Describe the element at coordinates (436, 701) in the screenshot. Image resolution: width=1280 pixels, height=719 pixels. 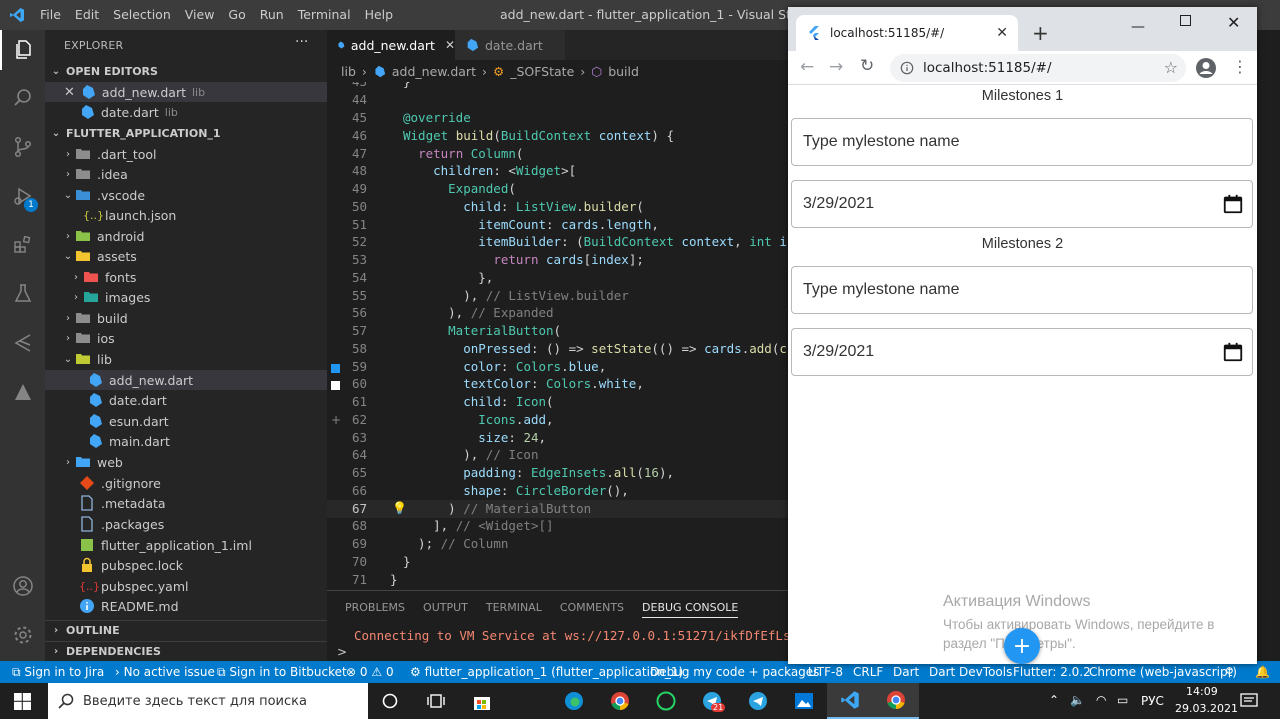
I see `task-view-button` at that location.